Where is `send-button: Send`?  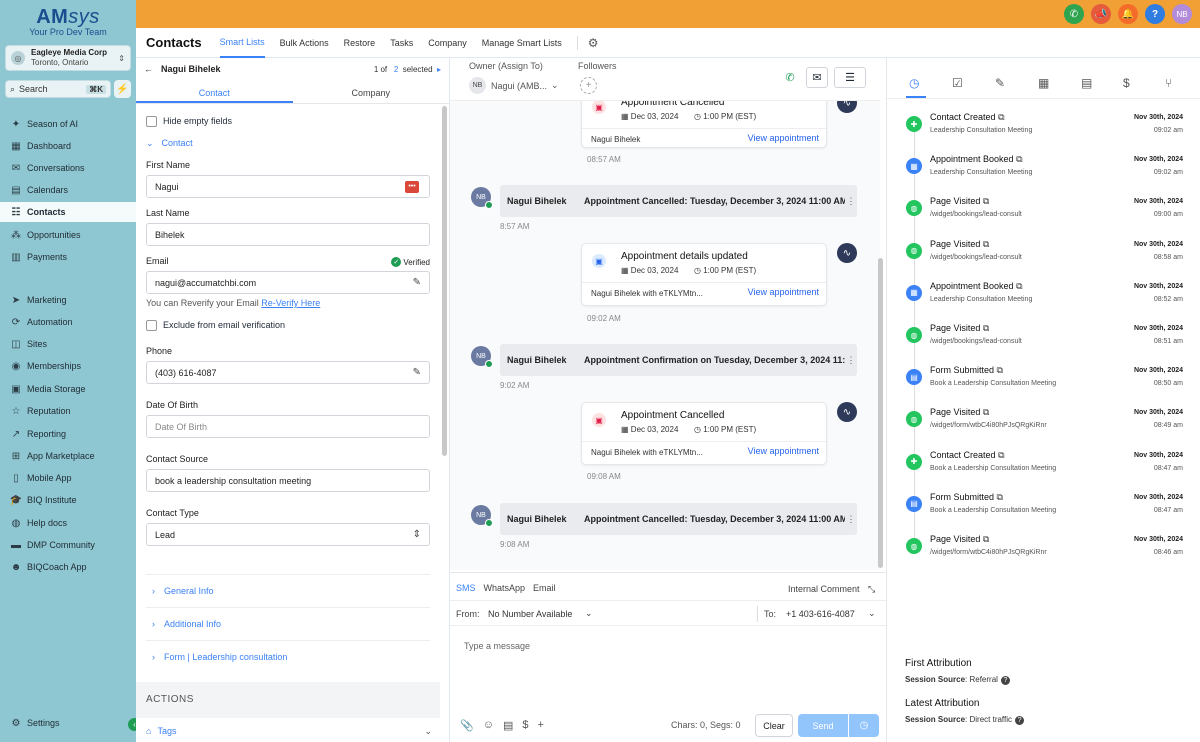
send-button: Send is located at coordinates (823, 725).